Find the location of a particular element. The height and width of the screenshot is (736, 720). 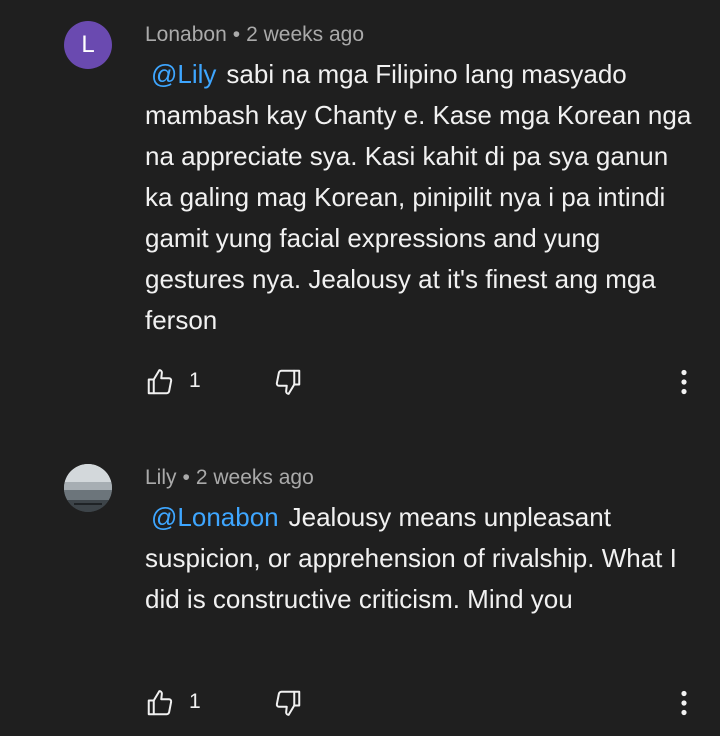

author-name: Lonabon is located at coordinates (186, 34).